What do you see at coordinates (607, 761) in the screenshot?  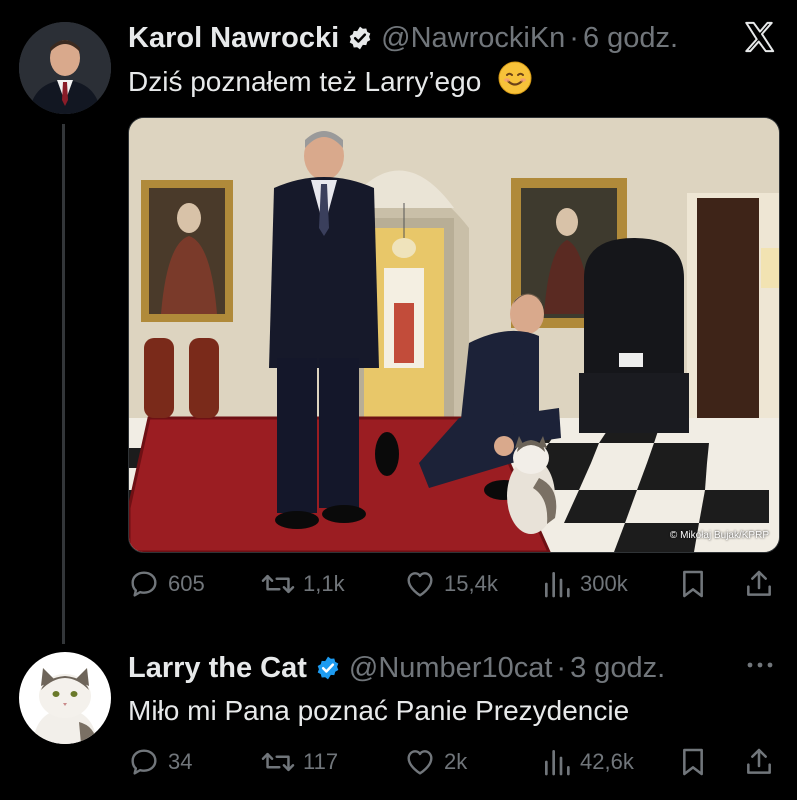 I see `views-count: 42,6k` at bounding box center [607, 761].